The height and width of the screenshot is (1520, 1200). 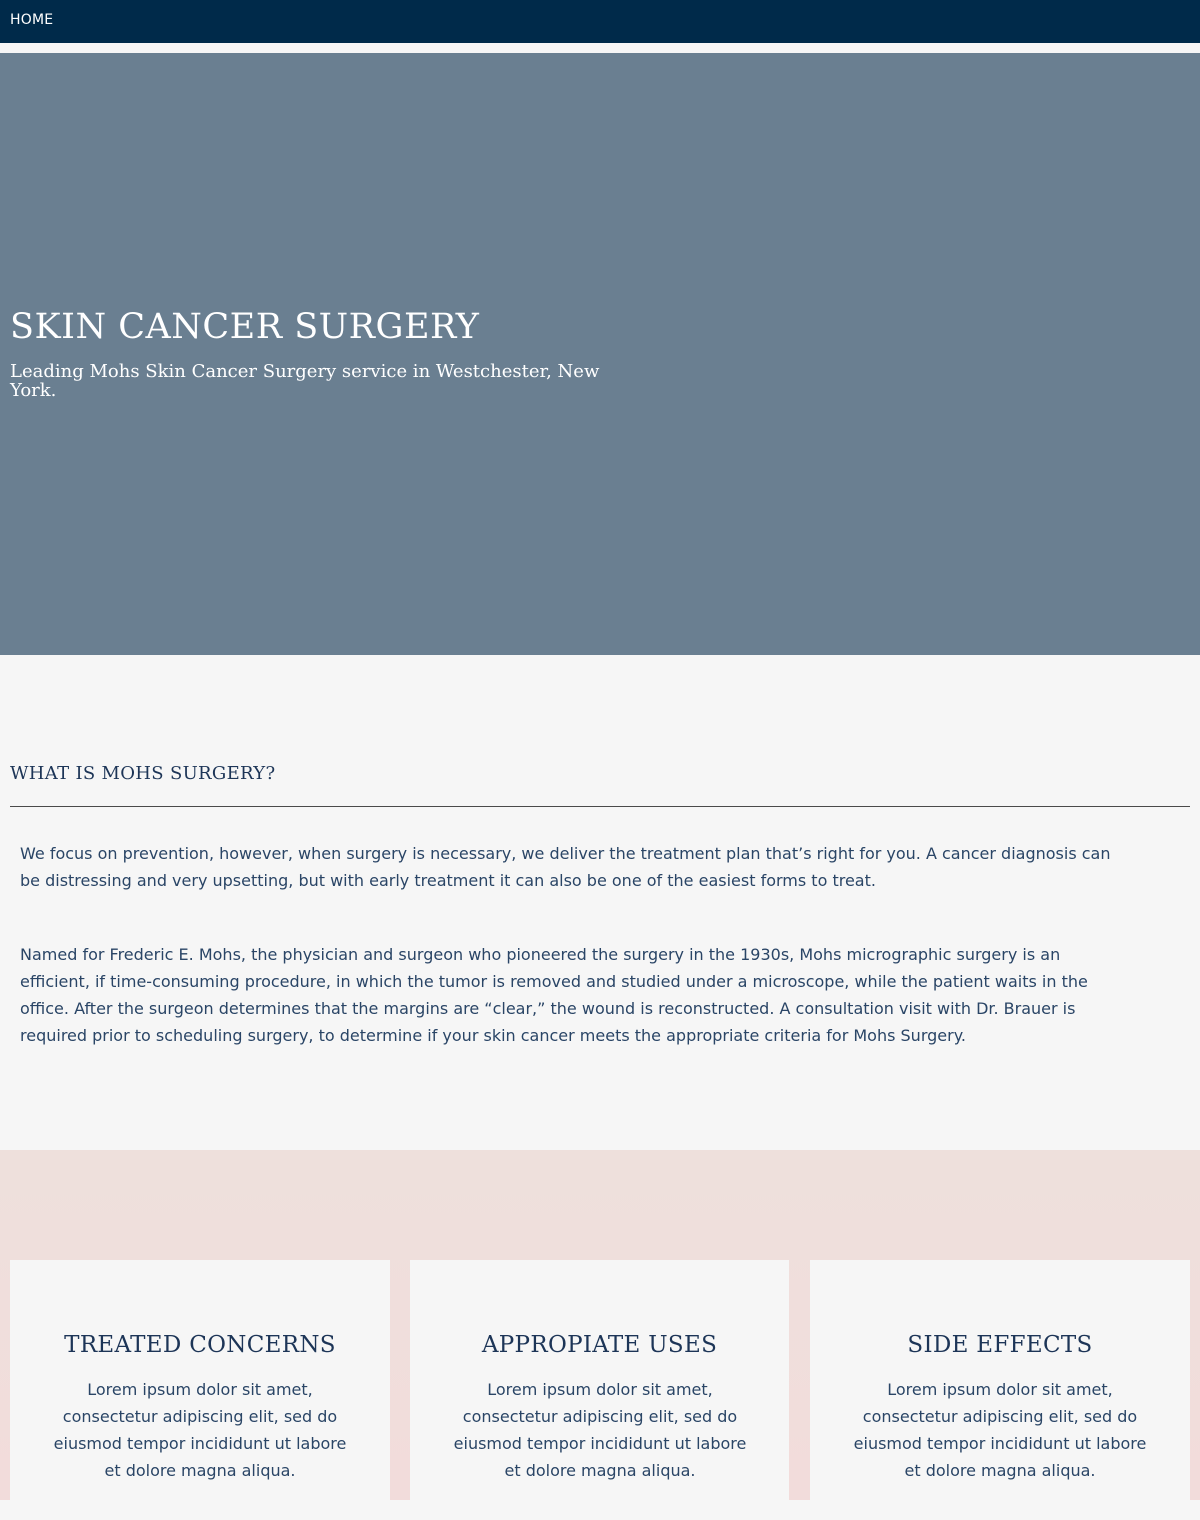 What do you see at coordinates (1000, 1345) in the screenshot?
I see `card-title: SIDE EFFECTS` at bounding box center [1000, 1345].